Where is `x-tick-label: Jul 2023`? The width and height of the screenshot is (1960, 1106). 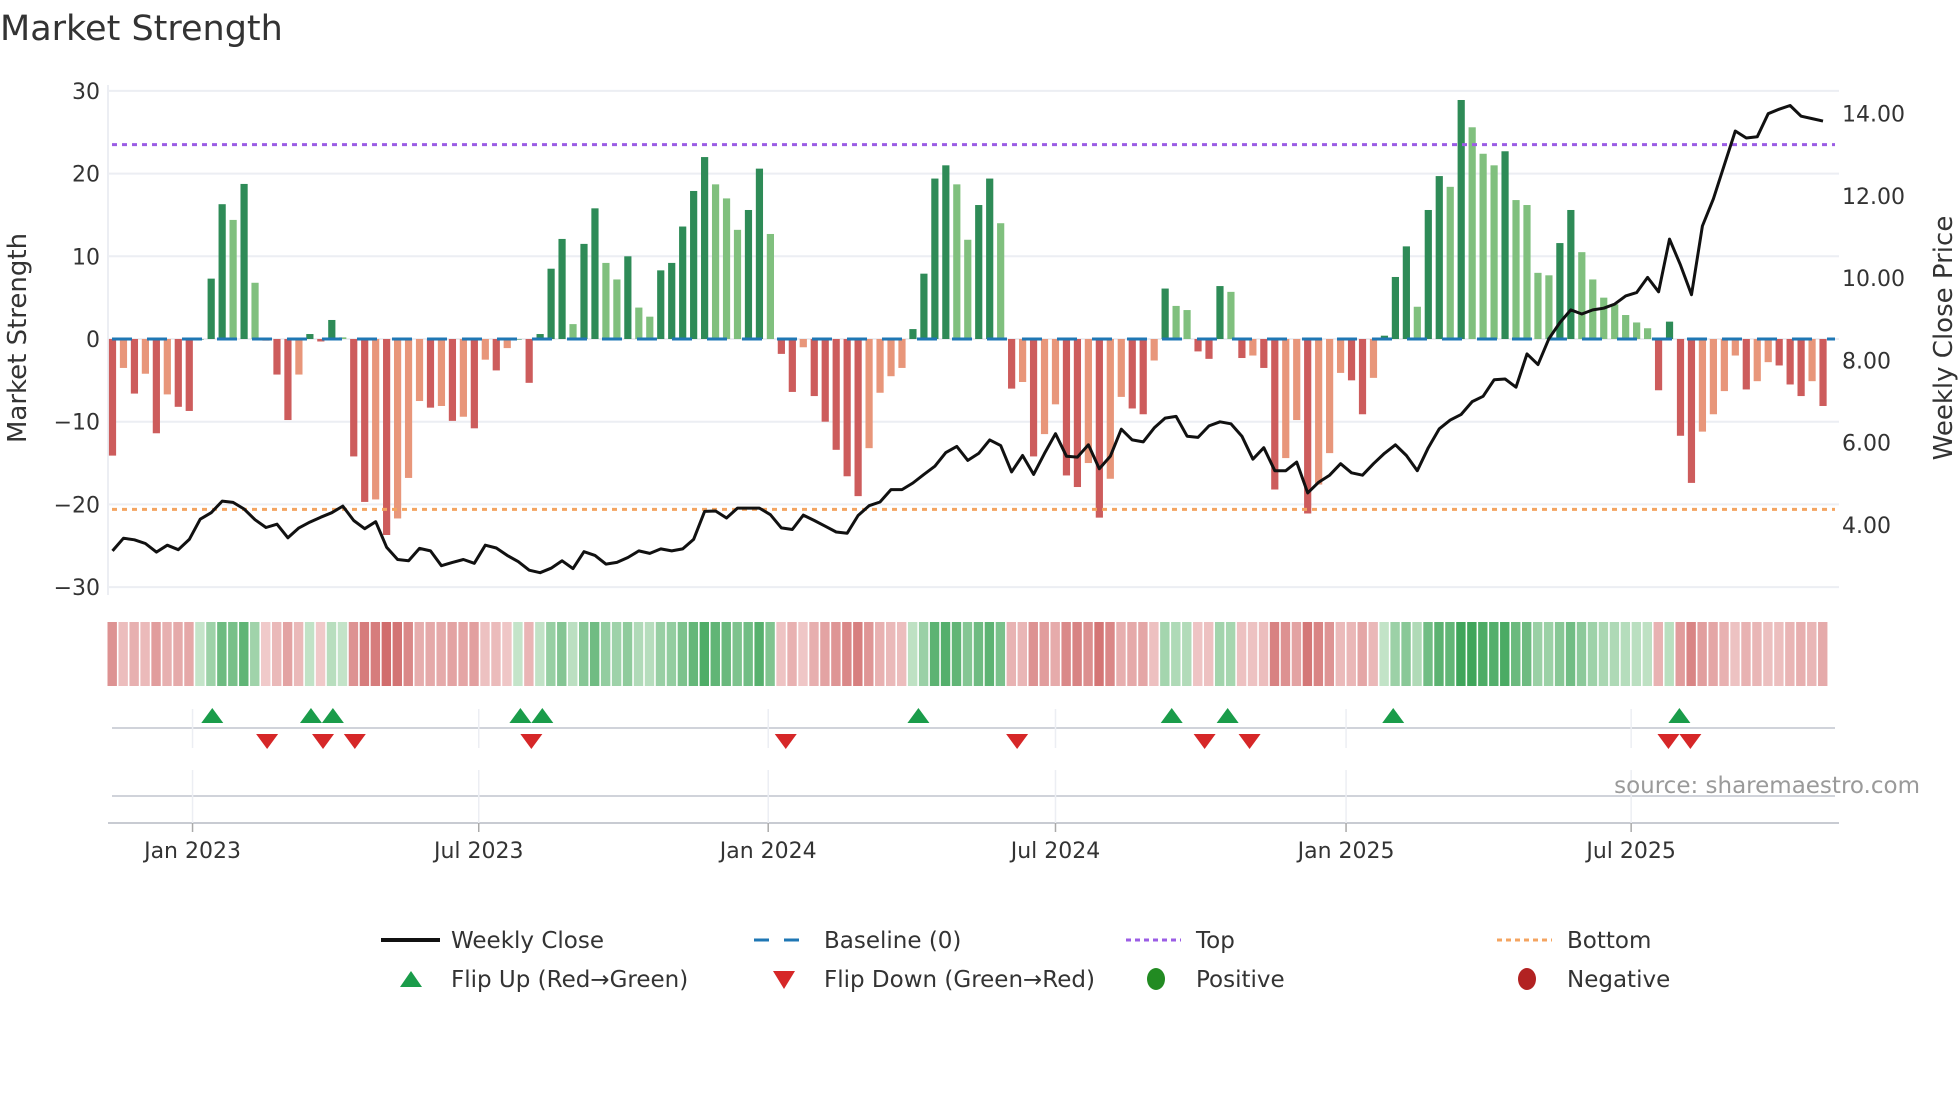 x-tick-label: Jul 2023 is located at coordinates (478, 851).